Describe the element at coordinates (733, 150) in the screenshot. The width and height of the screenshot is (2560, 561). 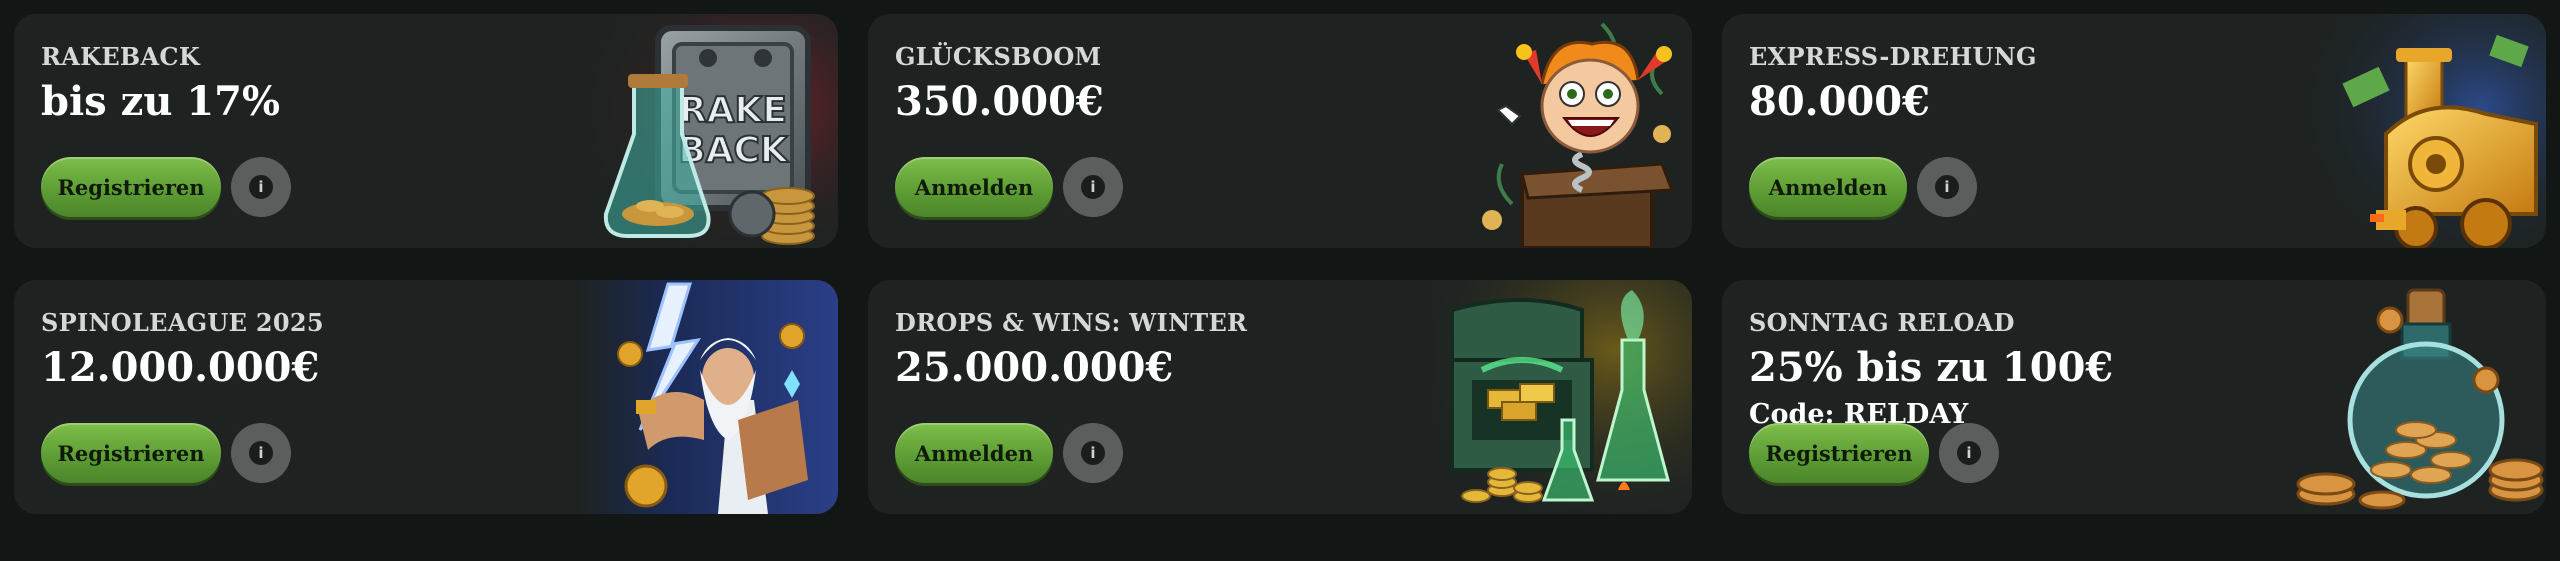
I see `svg-text: BACK` at that location.